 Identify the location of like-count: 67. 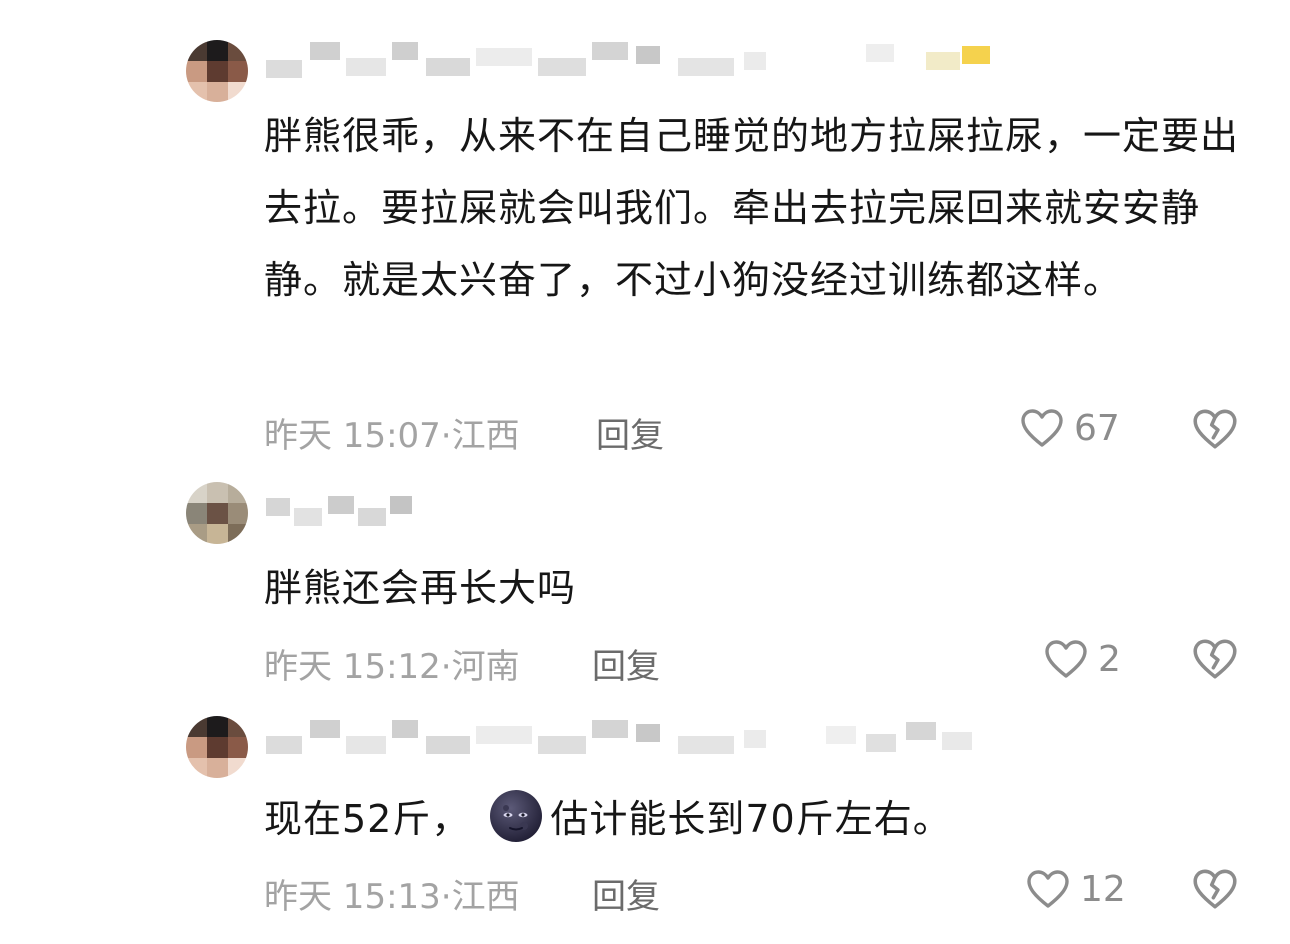
(1097, 428).